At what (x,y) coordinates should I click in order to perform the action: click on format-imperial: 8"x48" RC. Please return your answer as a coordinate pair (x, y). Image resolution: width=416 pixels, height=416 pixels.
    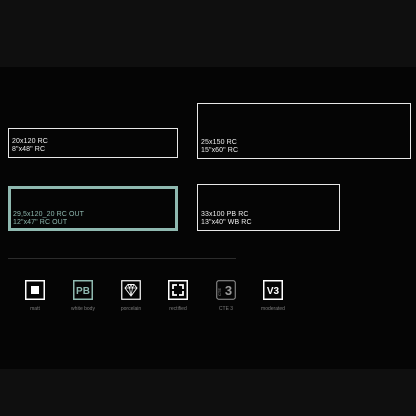
    Looking at the image, I should click on (29, 149).